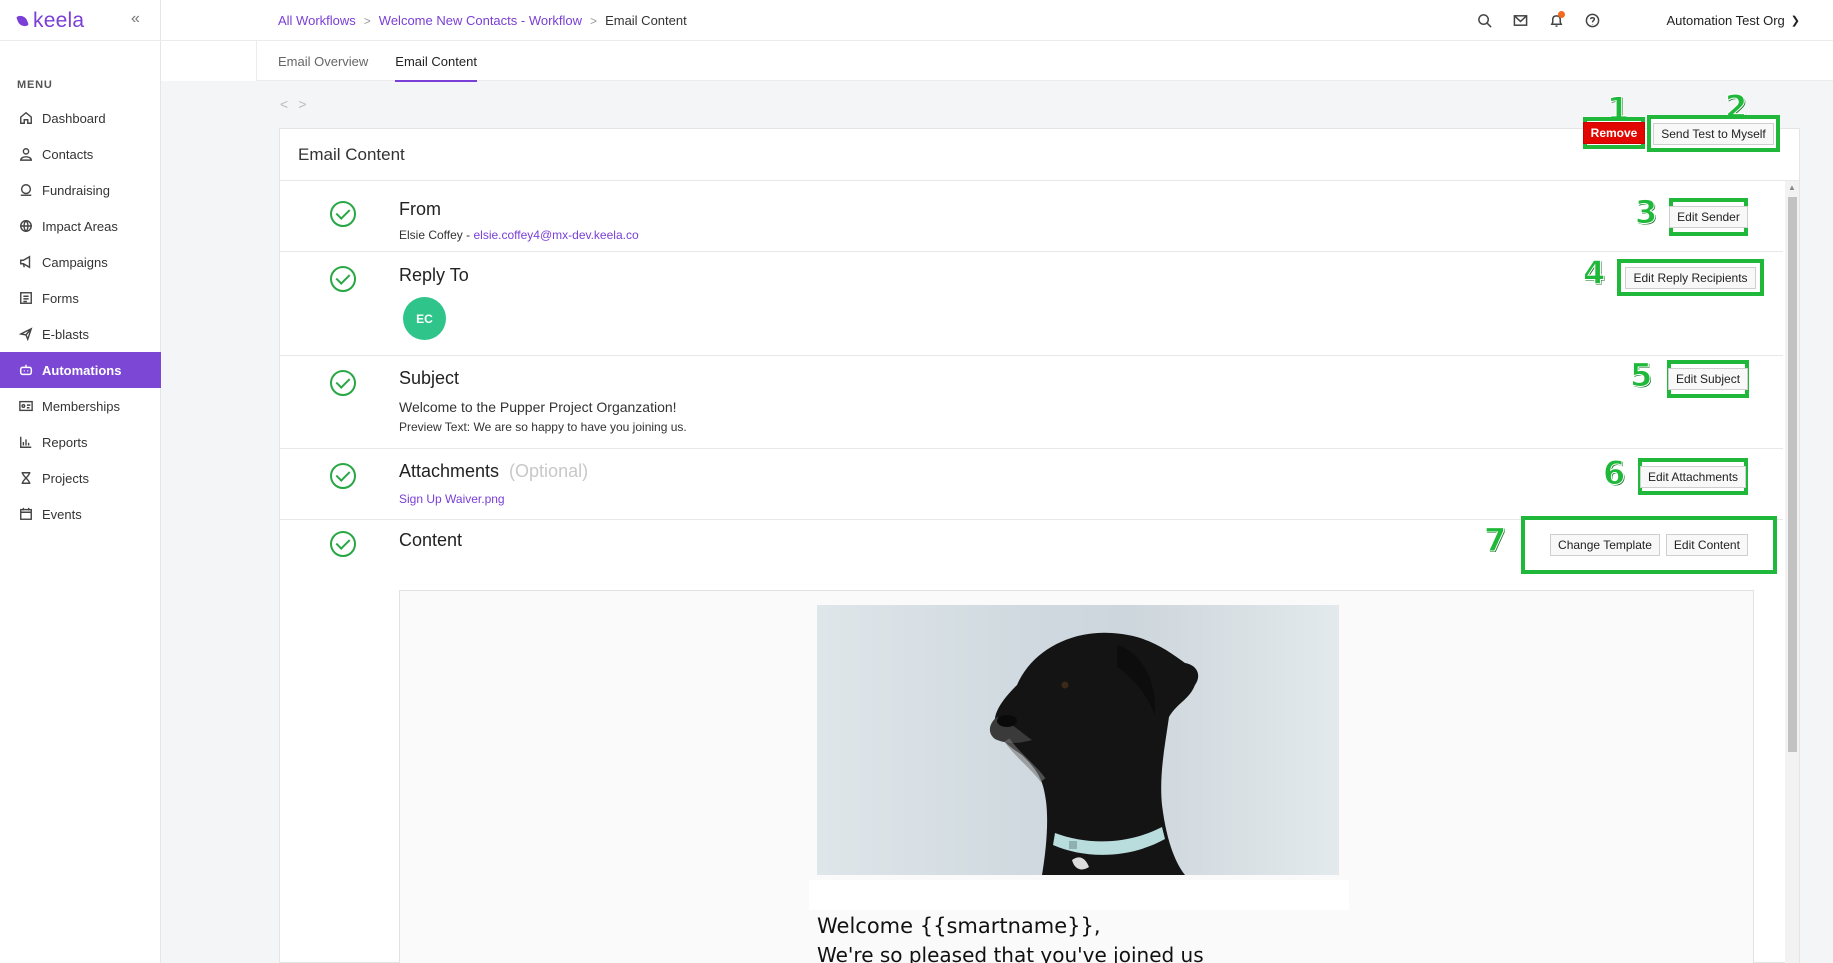  Describe the element at coordinates (80, 406) in the screenshot. I see `sidebar-item-memberships: Memberships` at that location.